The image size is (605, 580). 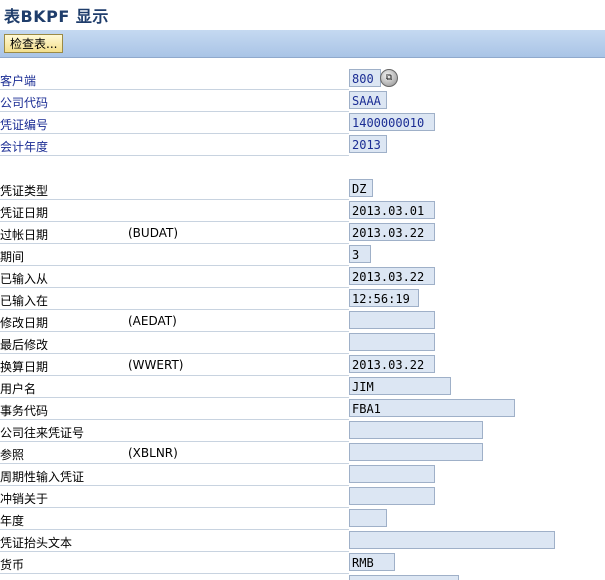 What do you see at coordinates (302, 123) in the screenshot?
I see `field-row-document-number: 凭证编号 1400000010` at bounding box center [302, 123].